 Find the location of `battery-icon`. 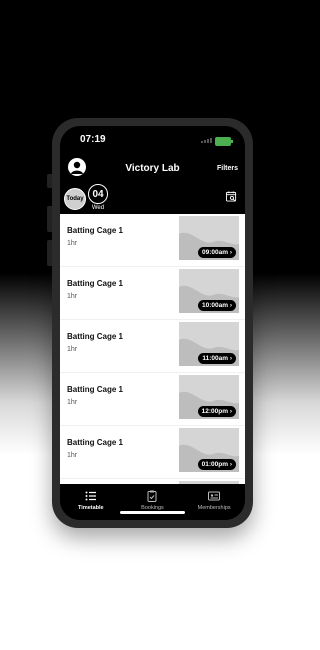

battery-icon is located at coordinates (224, 141).